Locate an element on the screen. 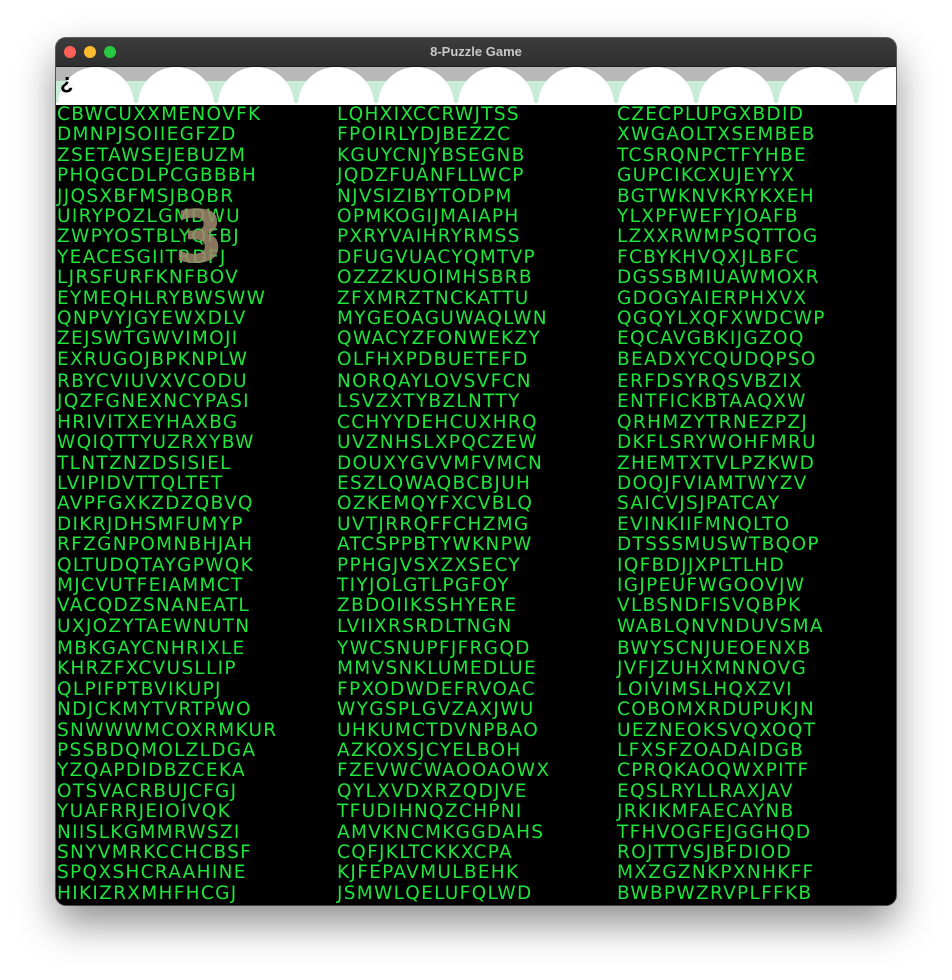 This screenshot has width=952, height=980. tile-text-row: DOUXYGVVMFVMCN is located at coordinates (440, 463).